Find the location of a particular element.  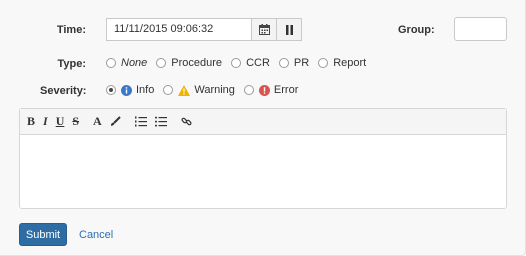

radio-error is located at coordinates (248, 90).